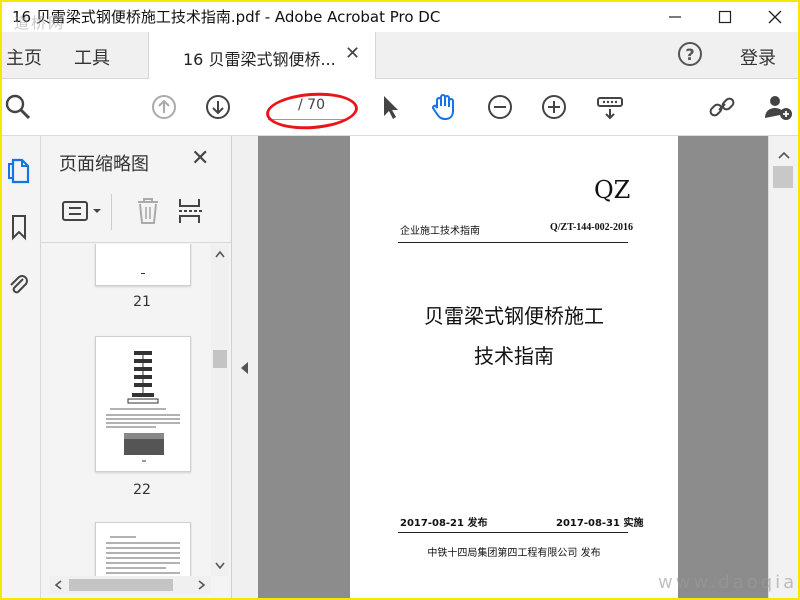 This screenshot has width=800, height=600. I want to click on minimize-icon, so click(675, 17).